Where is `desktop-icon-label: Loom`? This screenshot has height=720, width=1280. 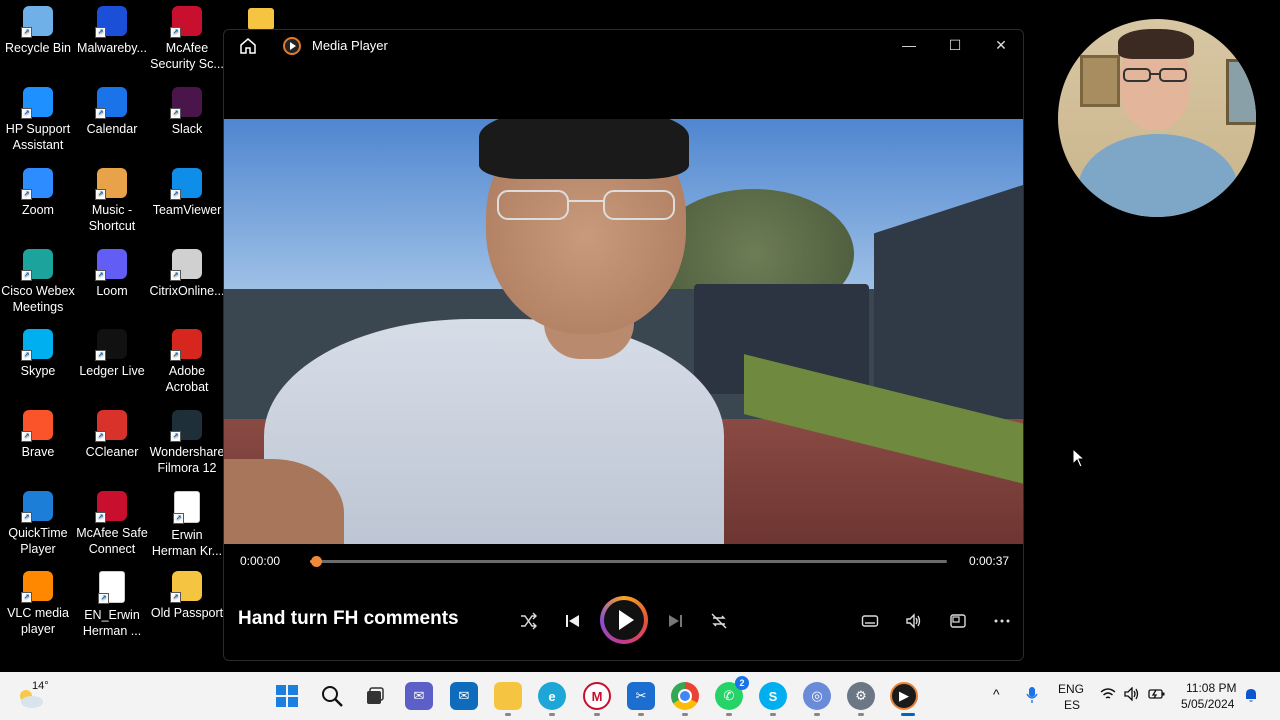
desktop-icon-label: Loom is located at coordinates (112, 291).